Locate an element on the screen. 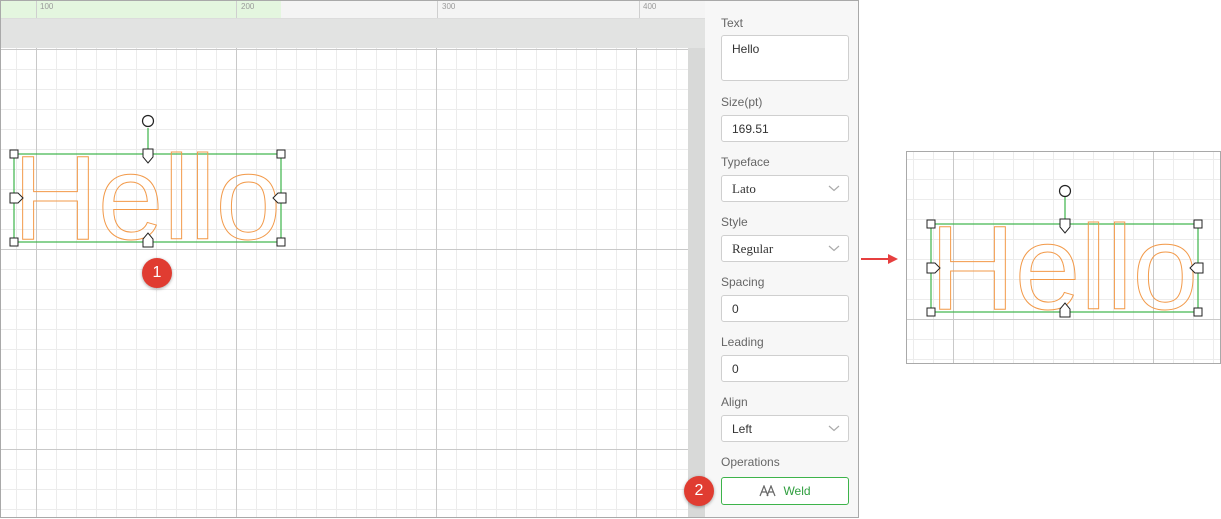 The image size is (1221, 519). align-select: Left is located at coordinates (785, 428).